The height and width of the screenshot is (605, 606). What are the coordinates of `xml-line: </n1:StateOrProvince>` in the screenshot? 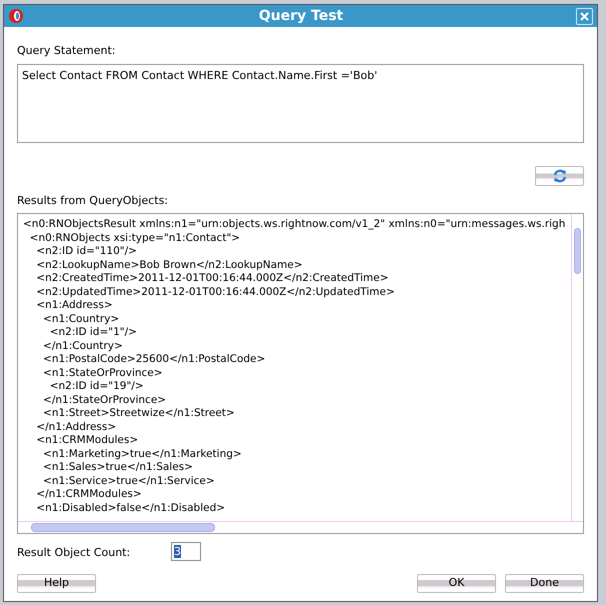 It's located at (104, 400).